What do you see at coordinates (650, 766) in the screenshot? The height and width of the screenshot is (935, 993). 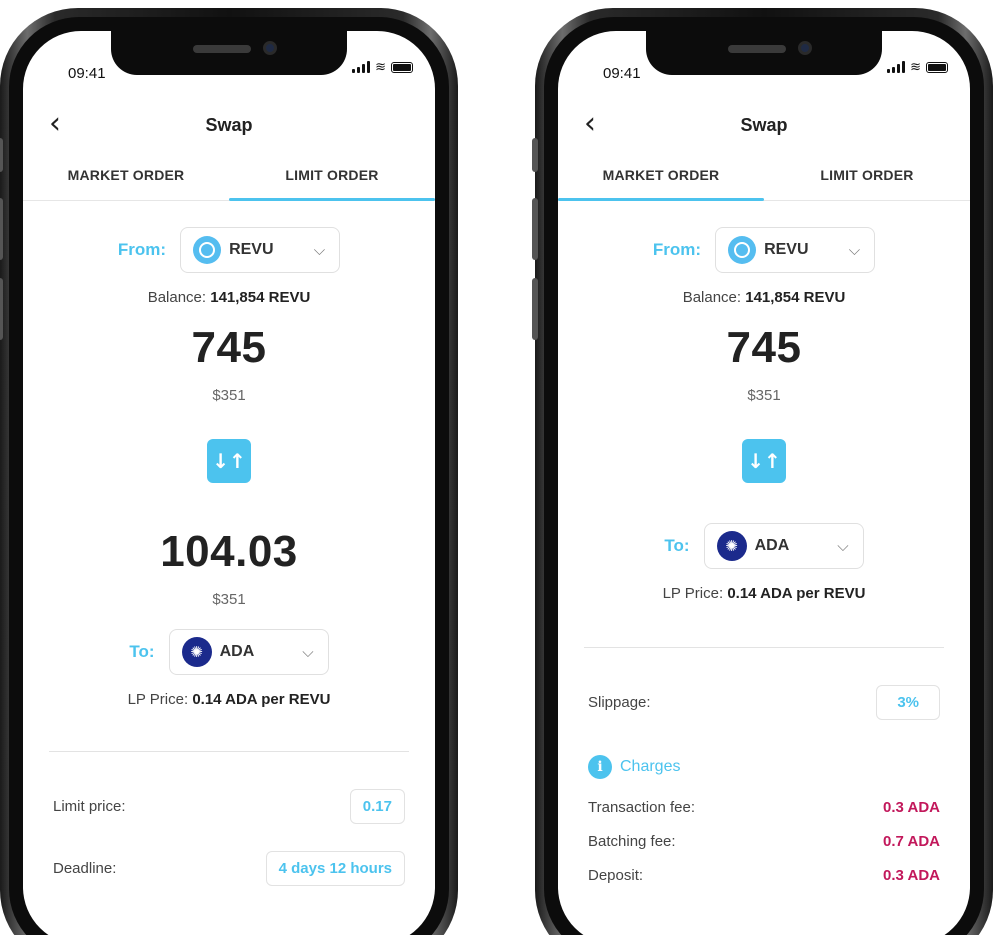 I see `charges-label: Charges` at bounding box center [650, 766].